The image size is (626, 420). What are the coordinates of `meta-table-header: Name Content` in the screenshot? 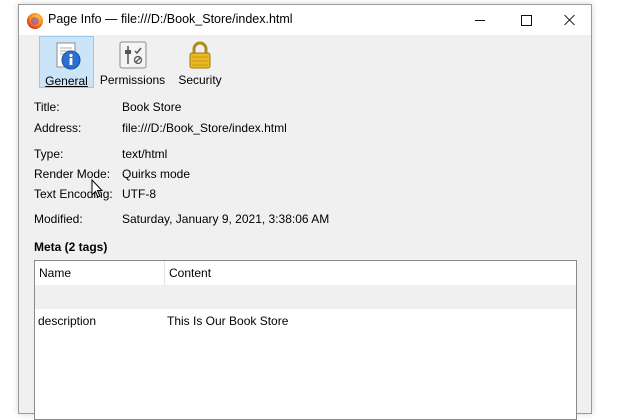 It's located at (305, 273).